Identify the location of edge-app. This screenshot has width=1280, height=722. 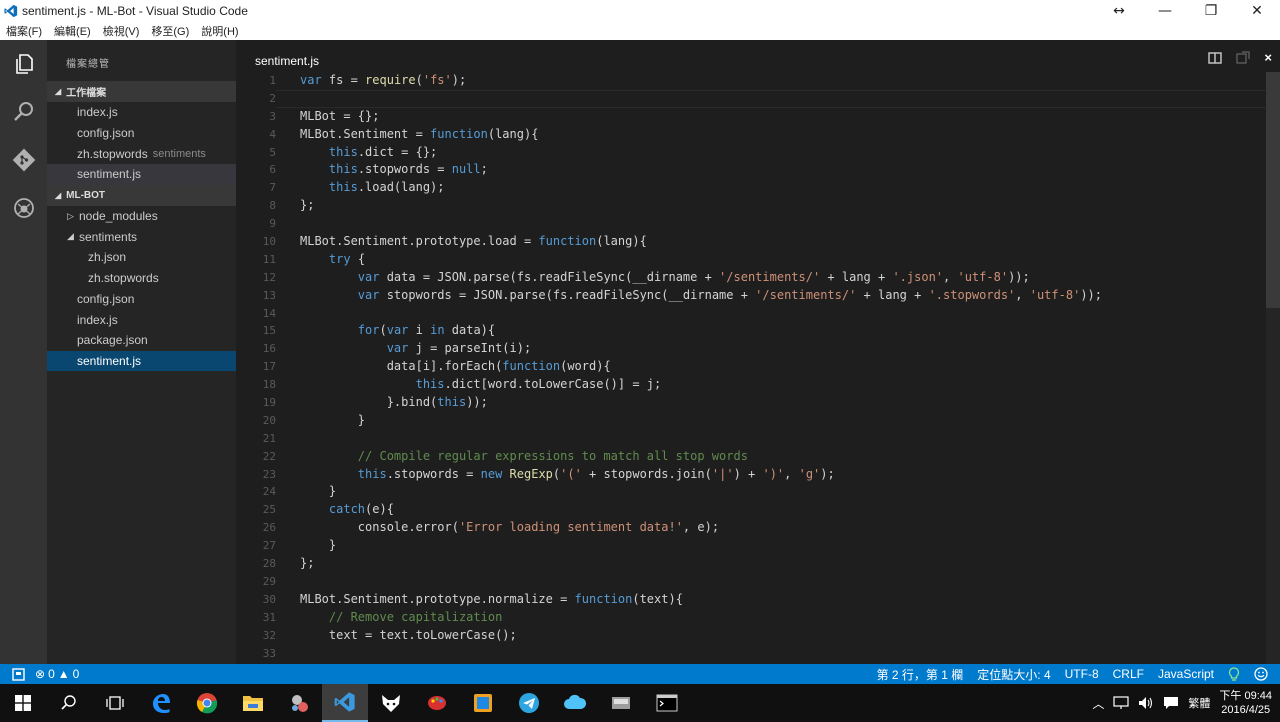
(161, 703).